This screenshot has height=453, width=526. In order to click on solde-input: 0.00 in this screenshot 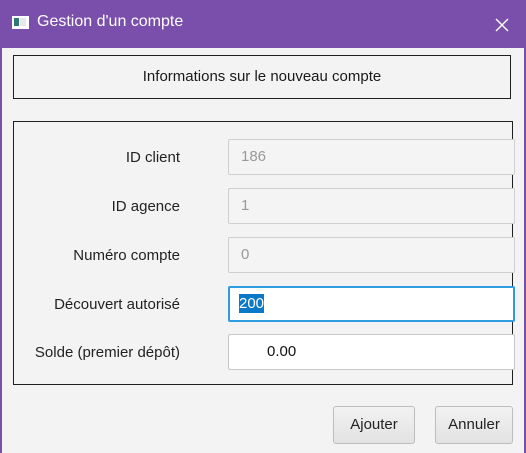, I will do `click(371, 352)`.